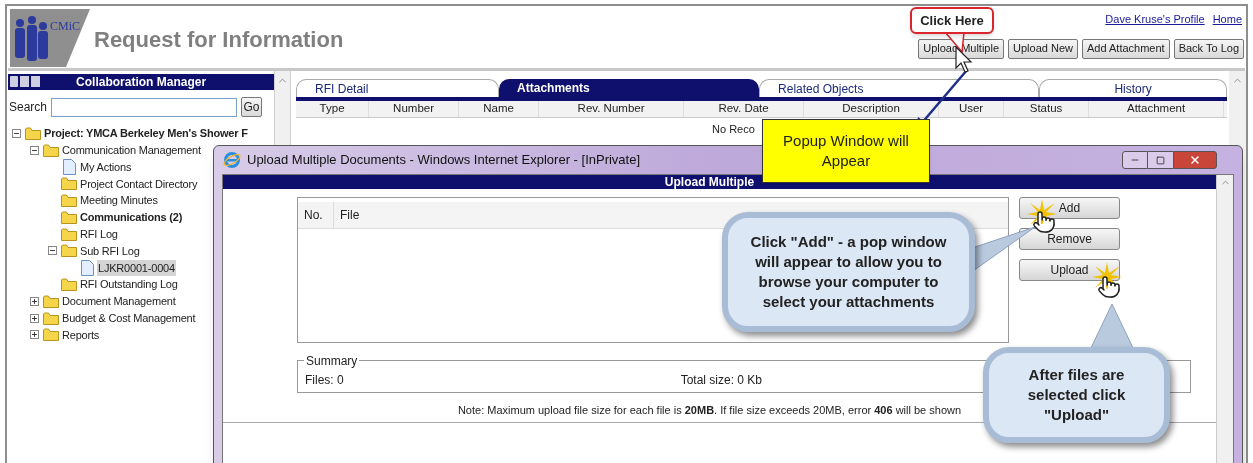  Describe the element at coordinates (333, 109) in the screenshot. I see `column-header: Type` at that location.